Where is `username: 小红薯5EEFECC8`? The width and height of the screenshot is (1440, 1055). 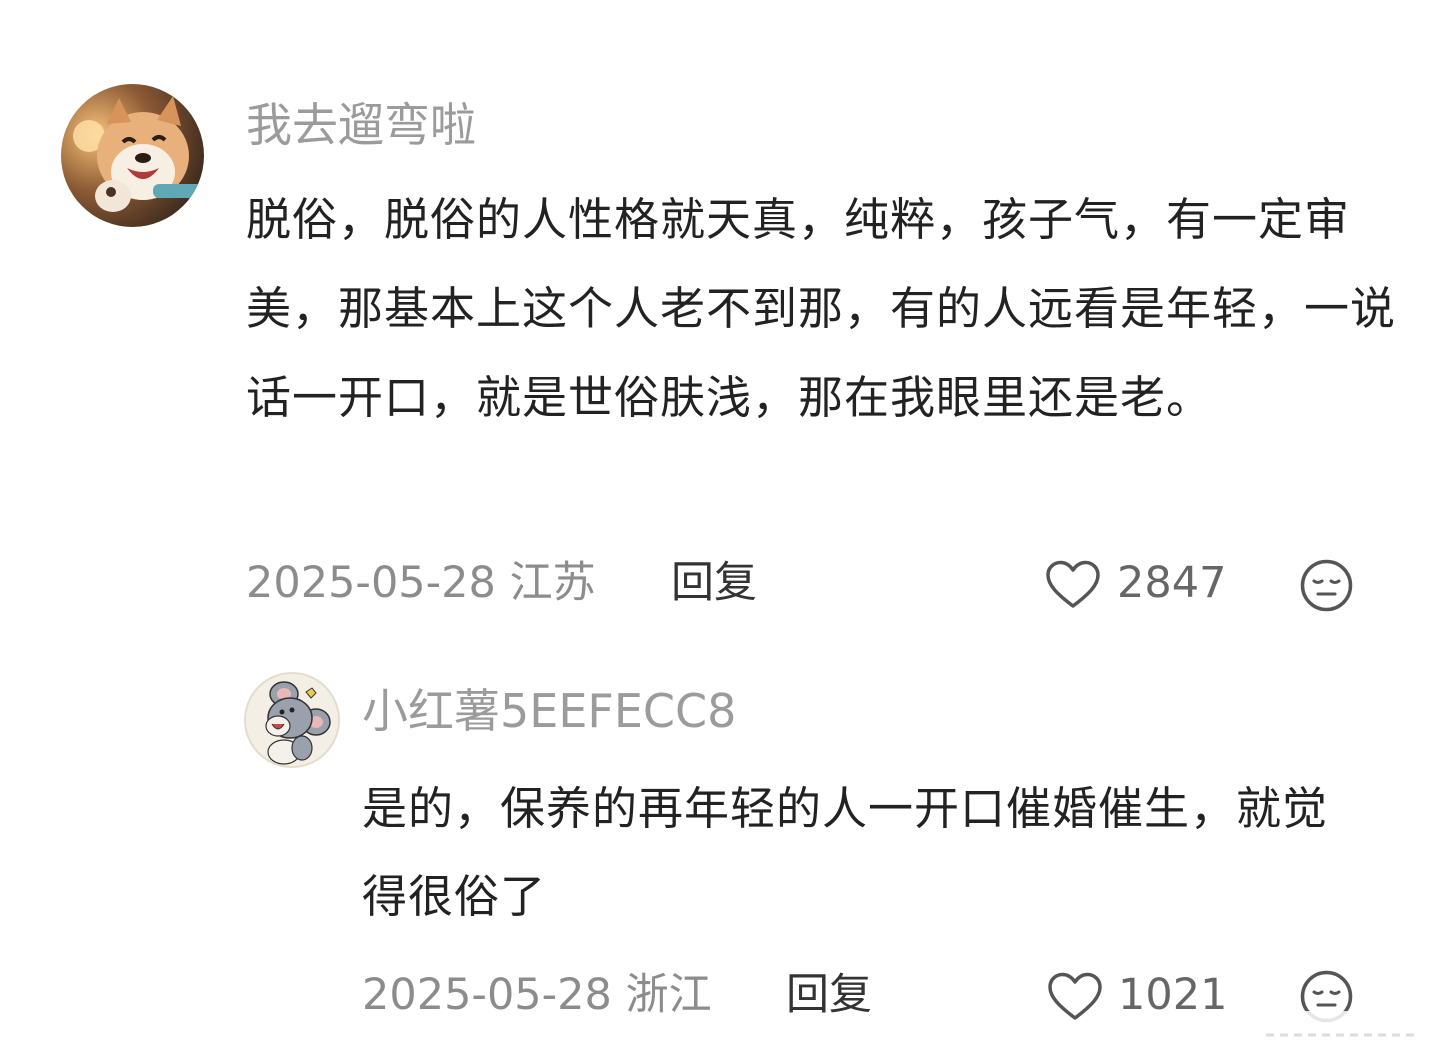 username: 小红薯5EEFECC8 is located at coordinates (549, 711).